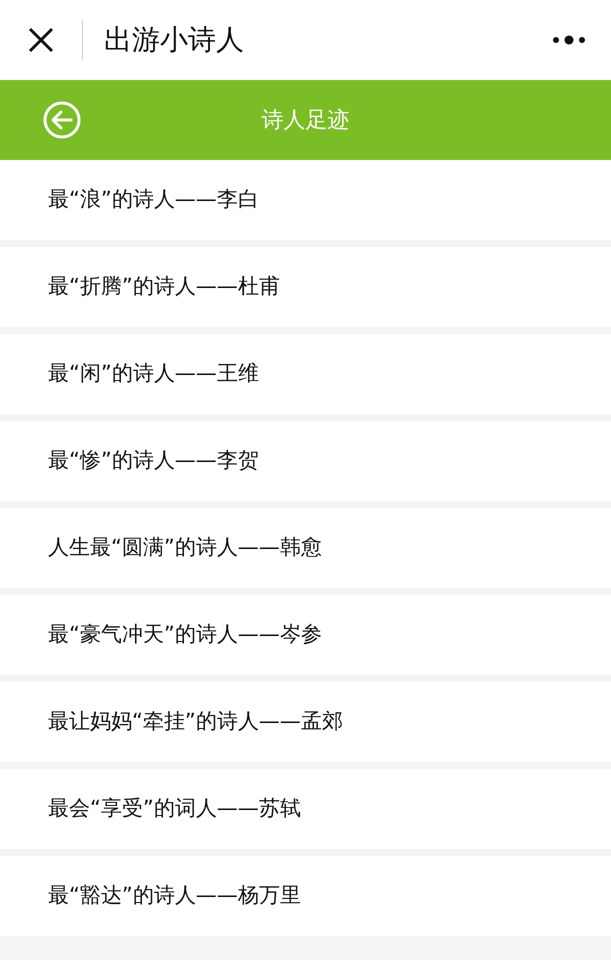  Describe the element at coordinates (305, 287) in the screenshot. I see `list-item: 最“折腾”的诗人——杜甫` at that location.